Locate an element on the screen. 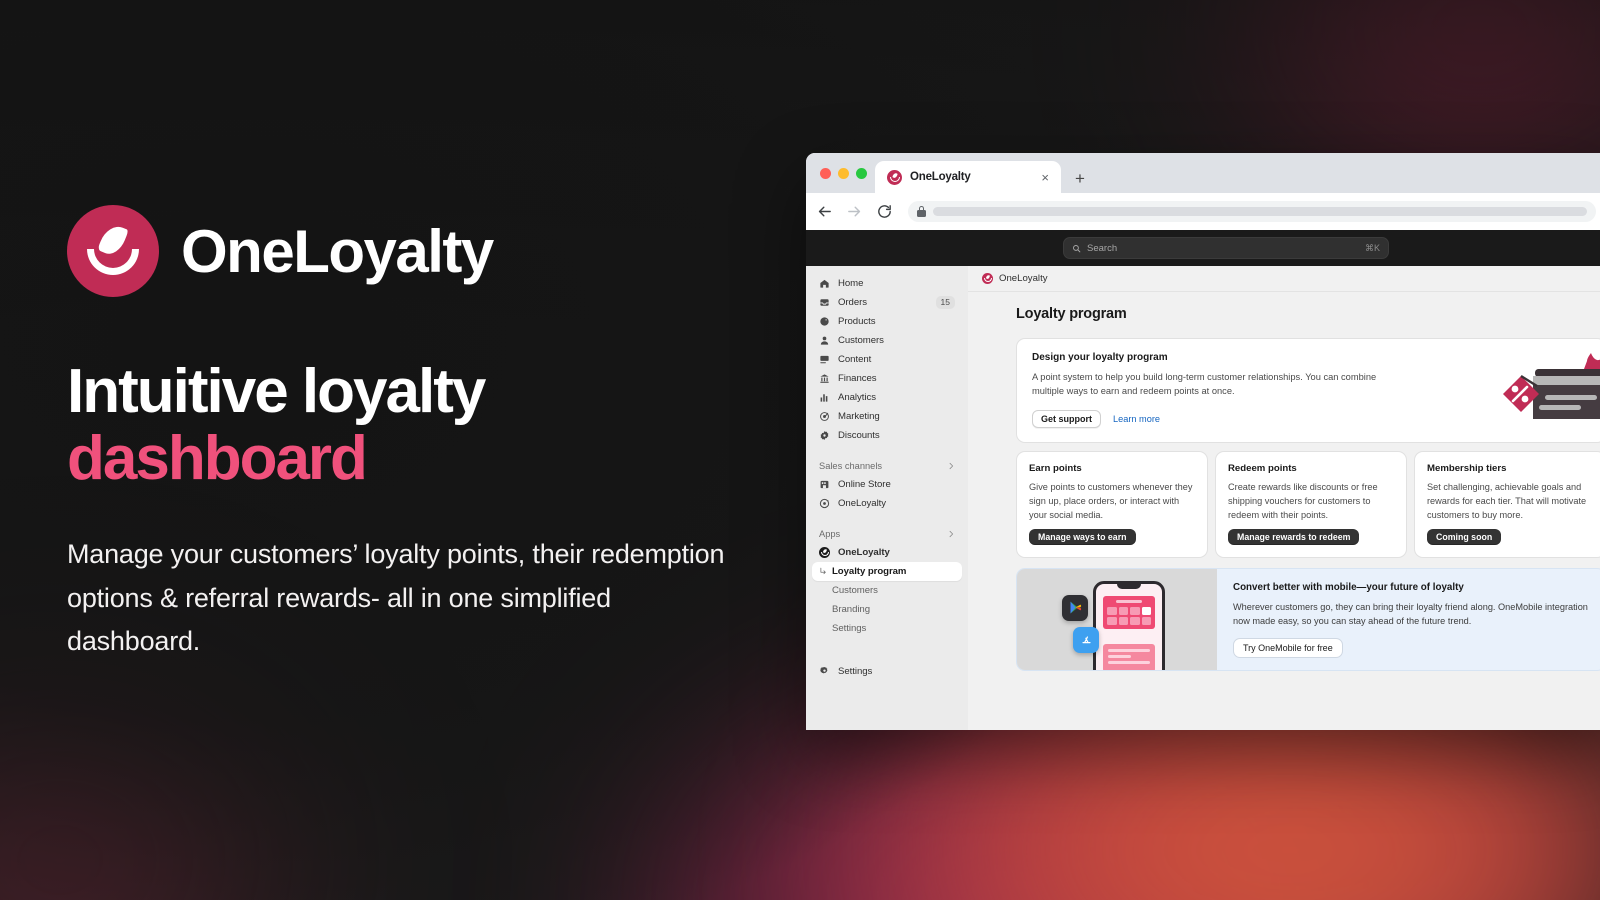  sidebar-item-label: Orders is located at coordinates (853, 302).